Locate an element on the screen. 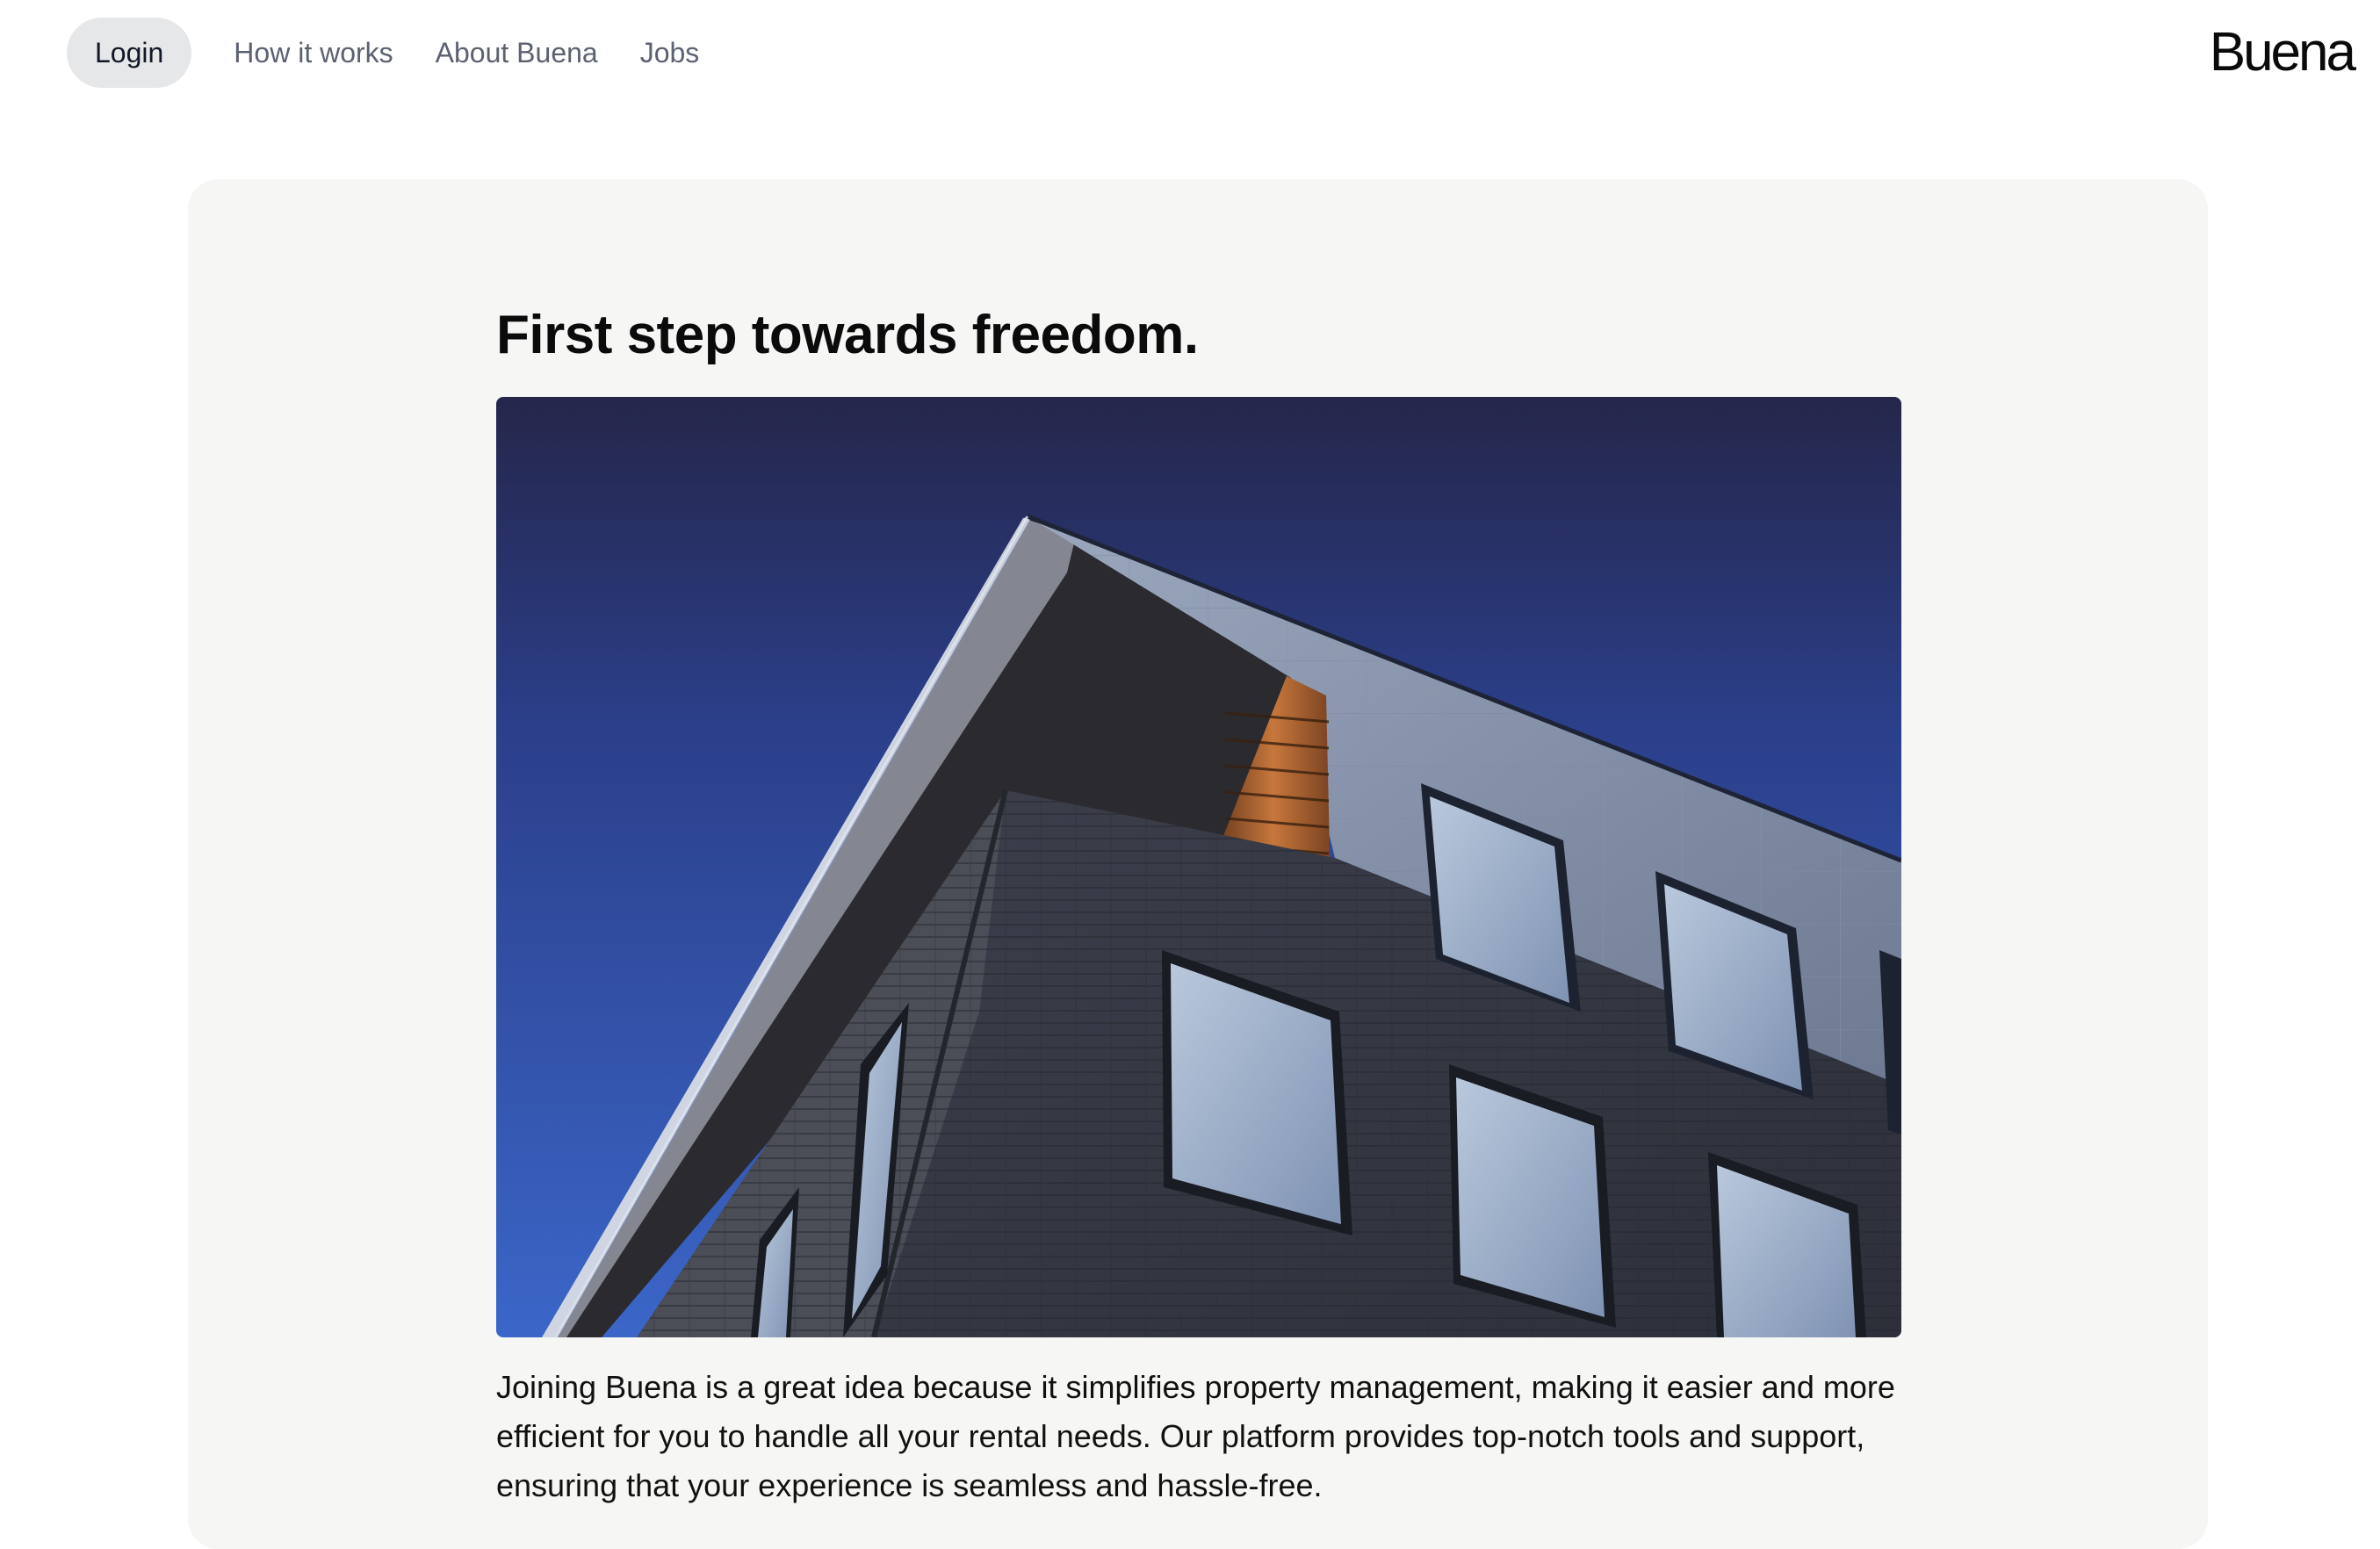  nav-link-jobs: Jobs is located at coordinates (670, 53).